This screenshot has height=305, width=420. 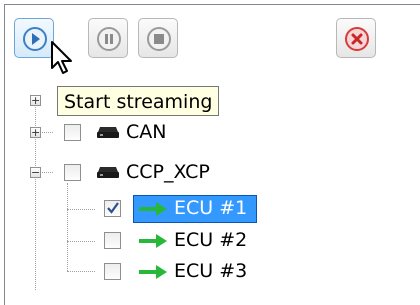 I want to click on close-icon, so click(x=357, y=39).